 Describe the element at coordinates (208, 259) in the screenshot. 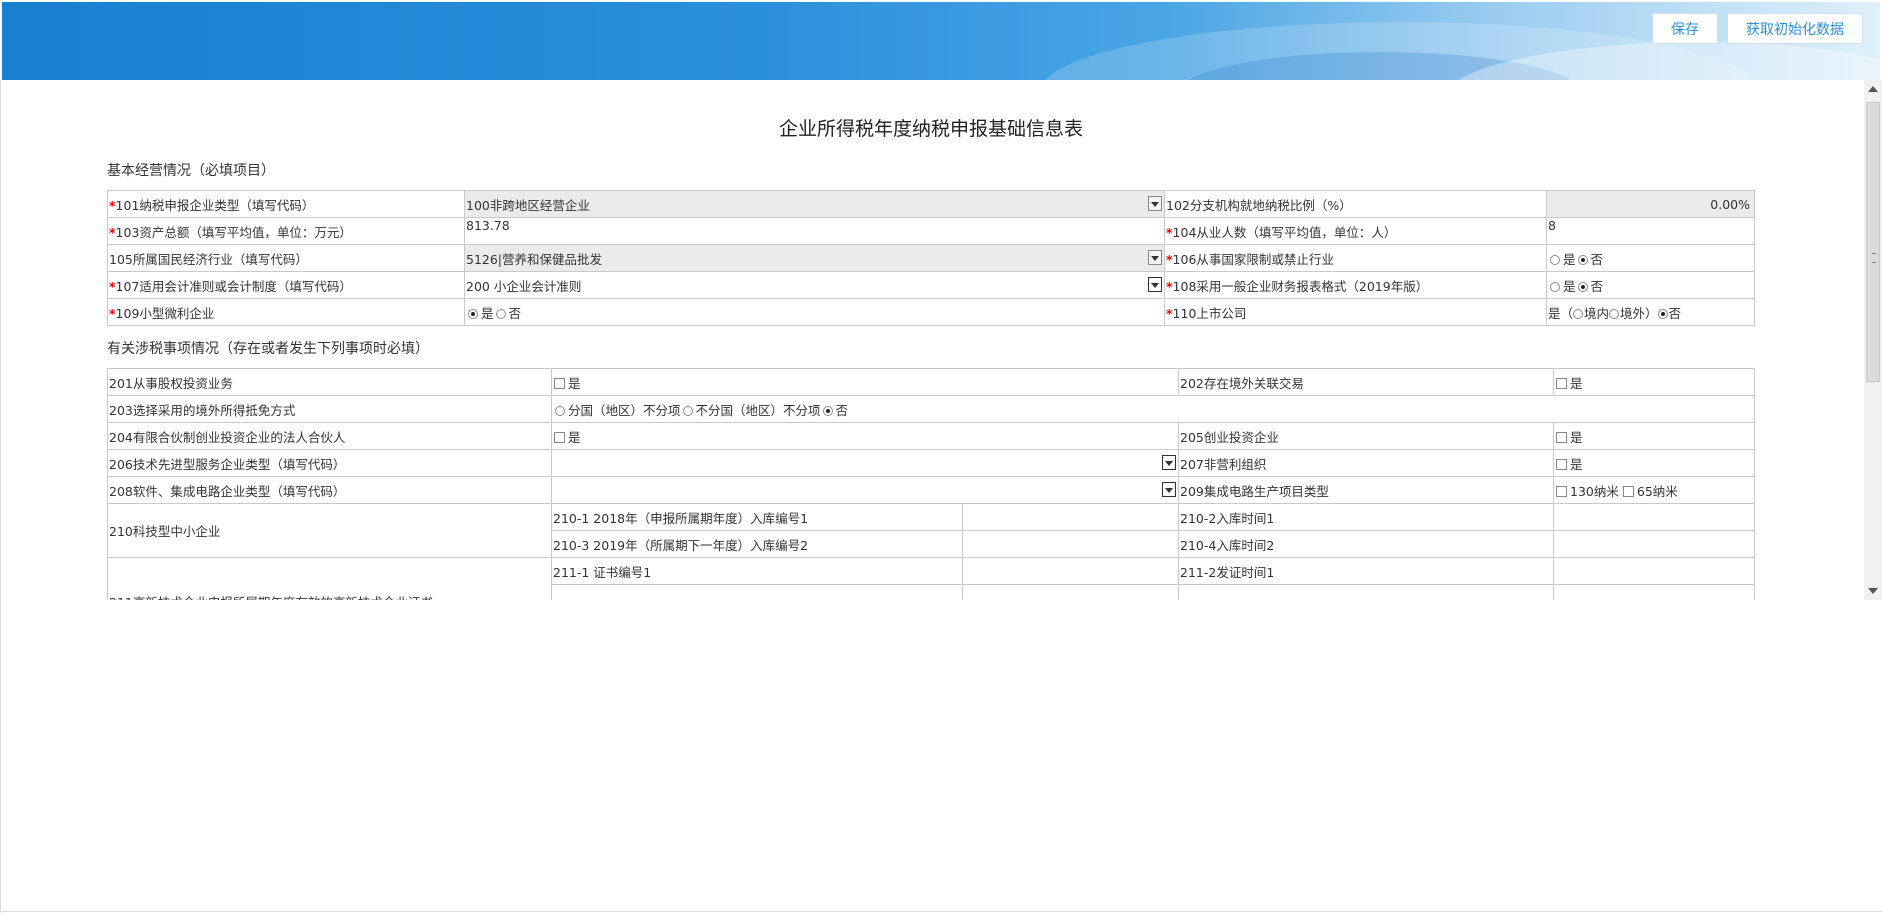

I see `label-text: 105所属国民经济行业（填写代码）` at that location.